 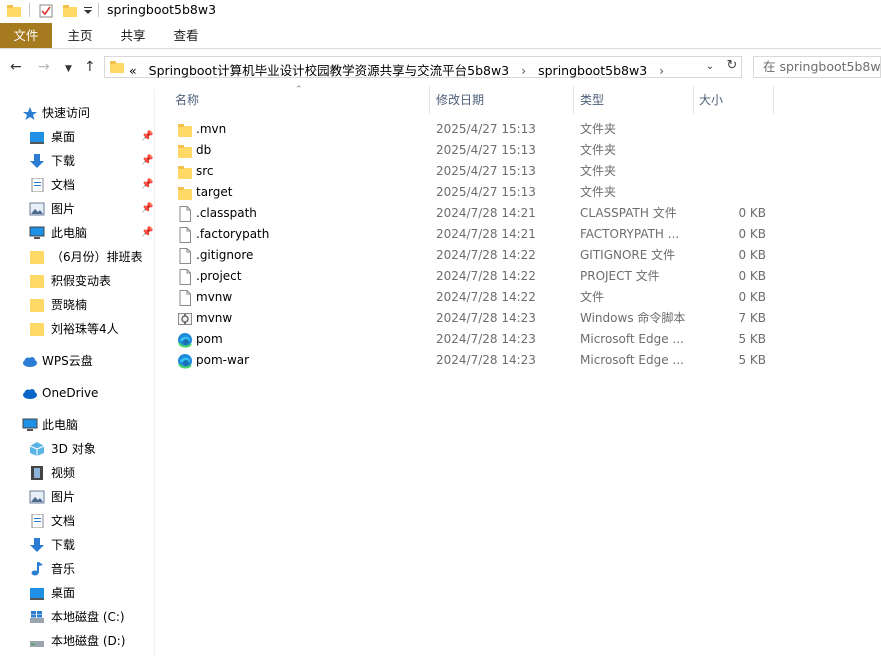 I want to click on forward-arrow-icon: →, so click(x=44, y=67).